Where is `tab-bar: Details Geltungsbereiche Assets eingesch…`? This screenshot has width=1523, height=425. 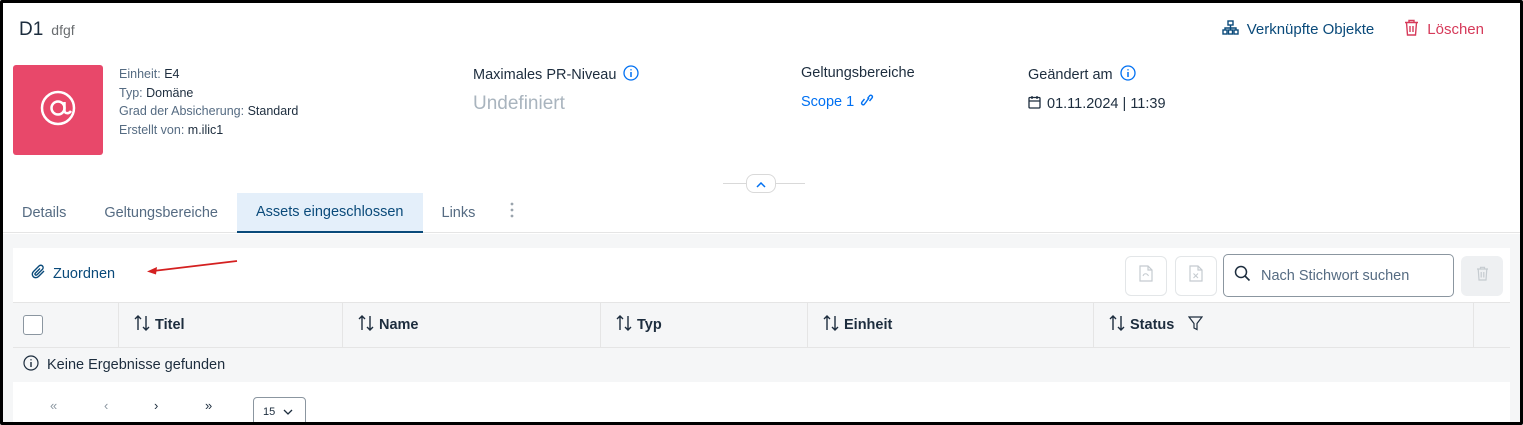 tab-bar: Details Geltungsbereiche Assets eingesch… is located at coordinates (761, 213).